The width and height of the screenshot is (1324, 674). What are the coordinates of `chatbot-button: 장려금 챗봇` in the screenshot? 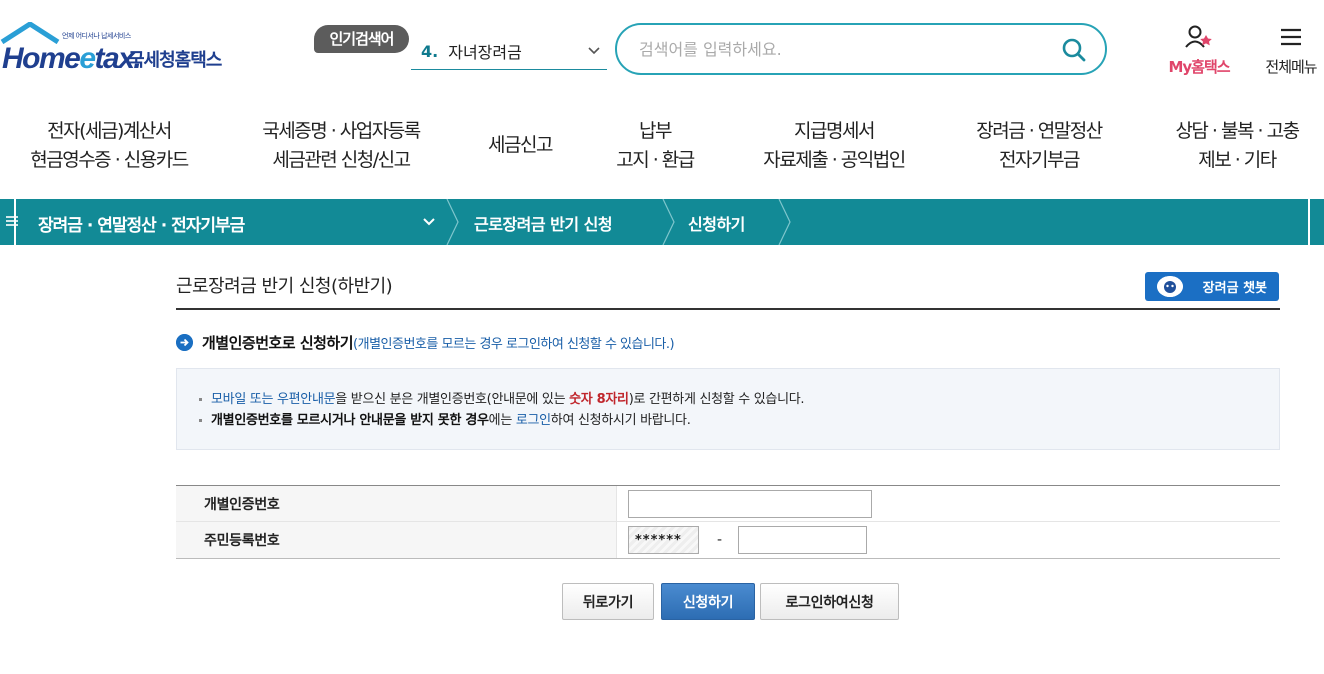 It's located at (1212, 286).